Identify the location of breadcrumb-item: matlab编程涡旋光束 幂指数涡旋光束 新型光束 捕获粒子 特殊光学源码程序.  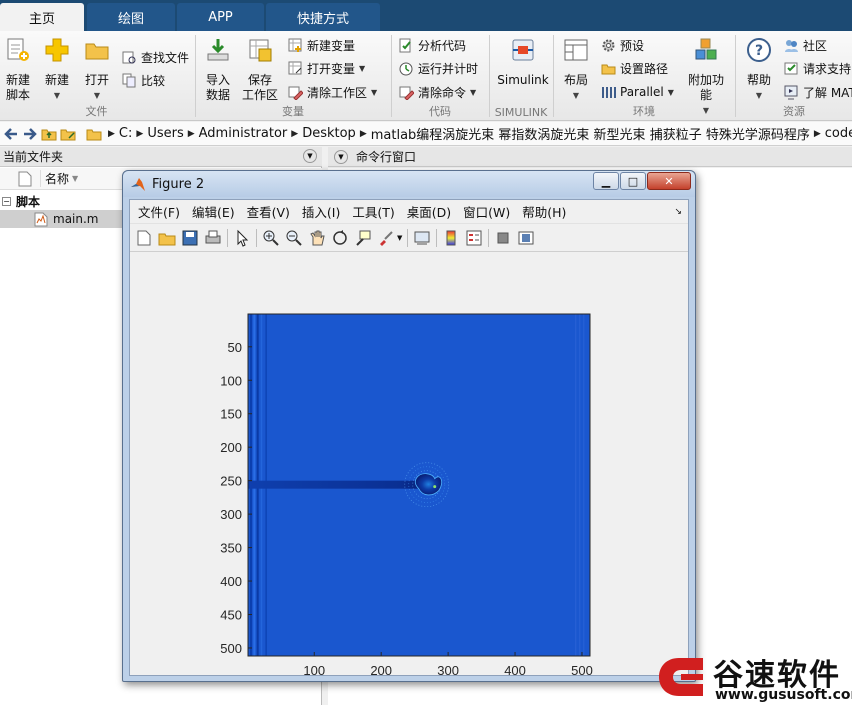
(590, 133).